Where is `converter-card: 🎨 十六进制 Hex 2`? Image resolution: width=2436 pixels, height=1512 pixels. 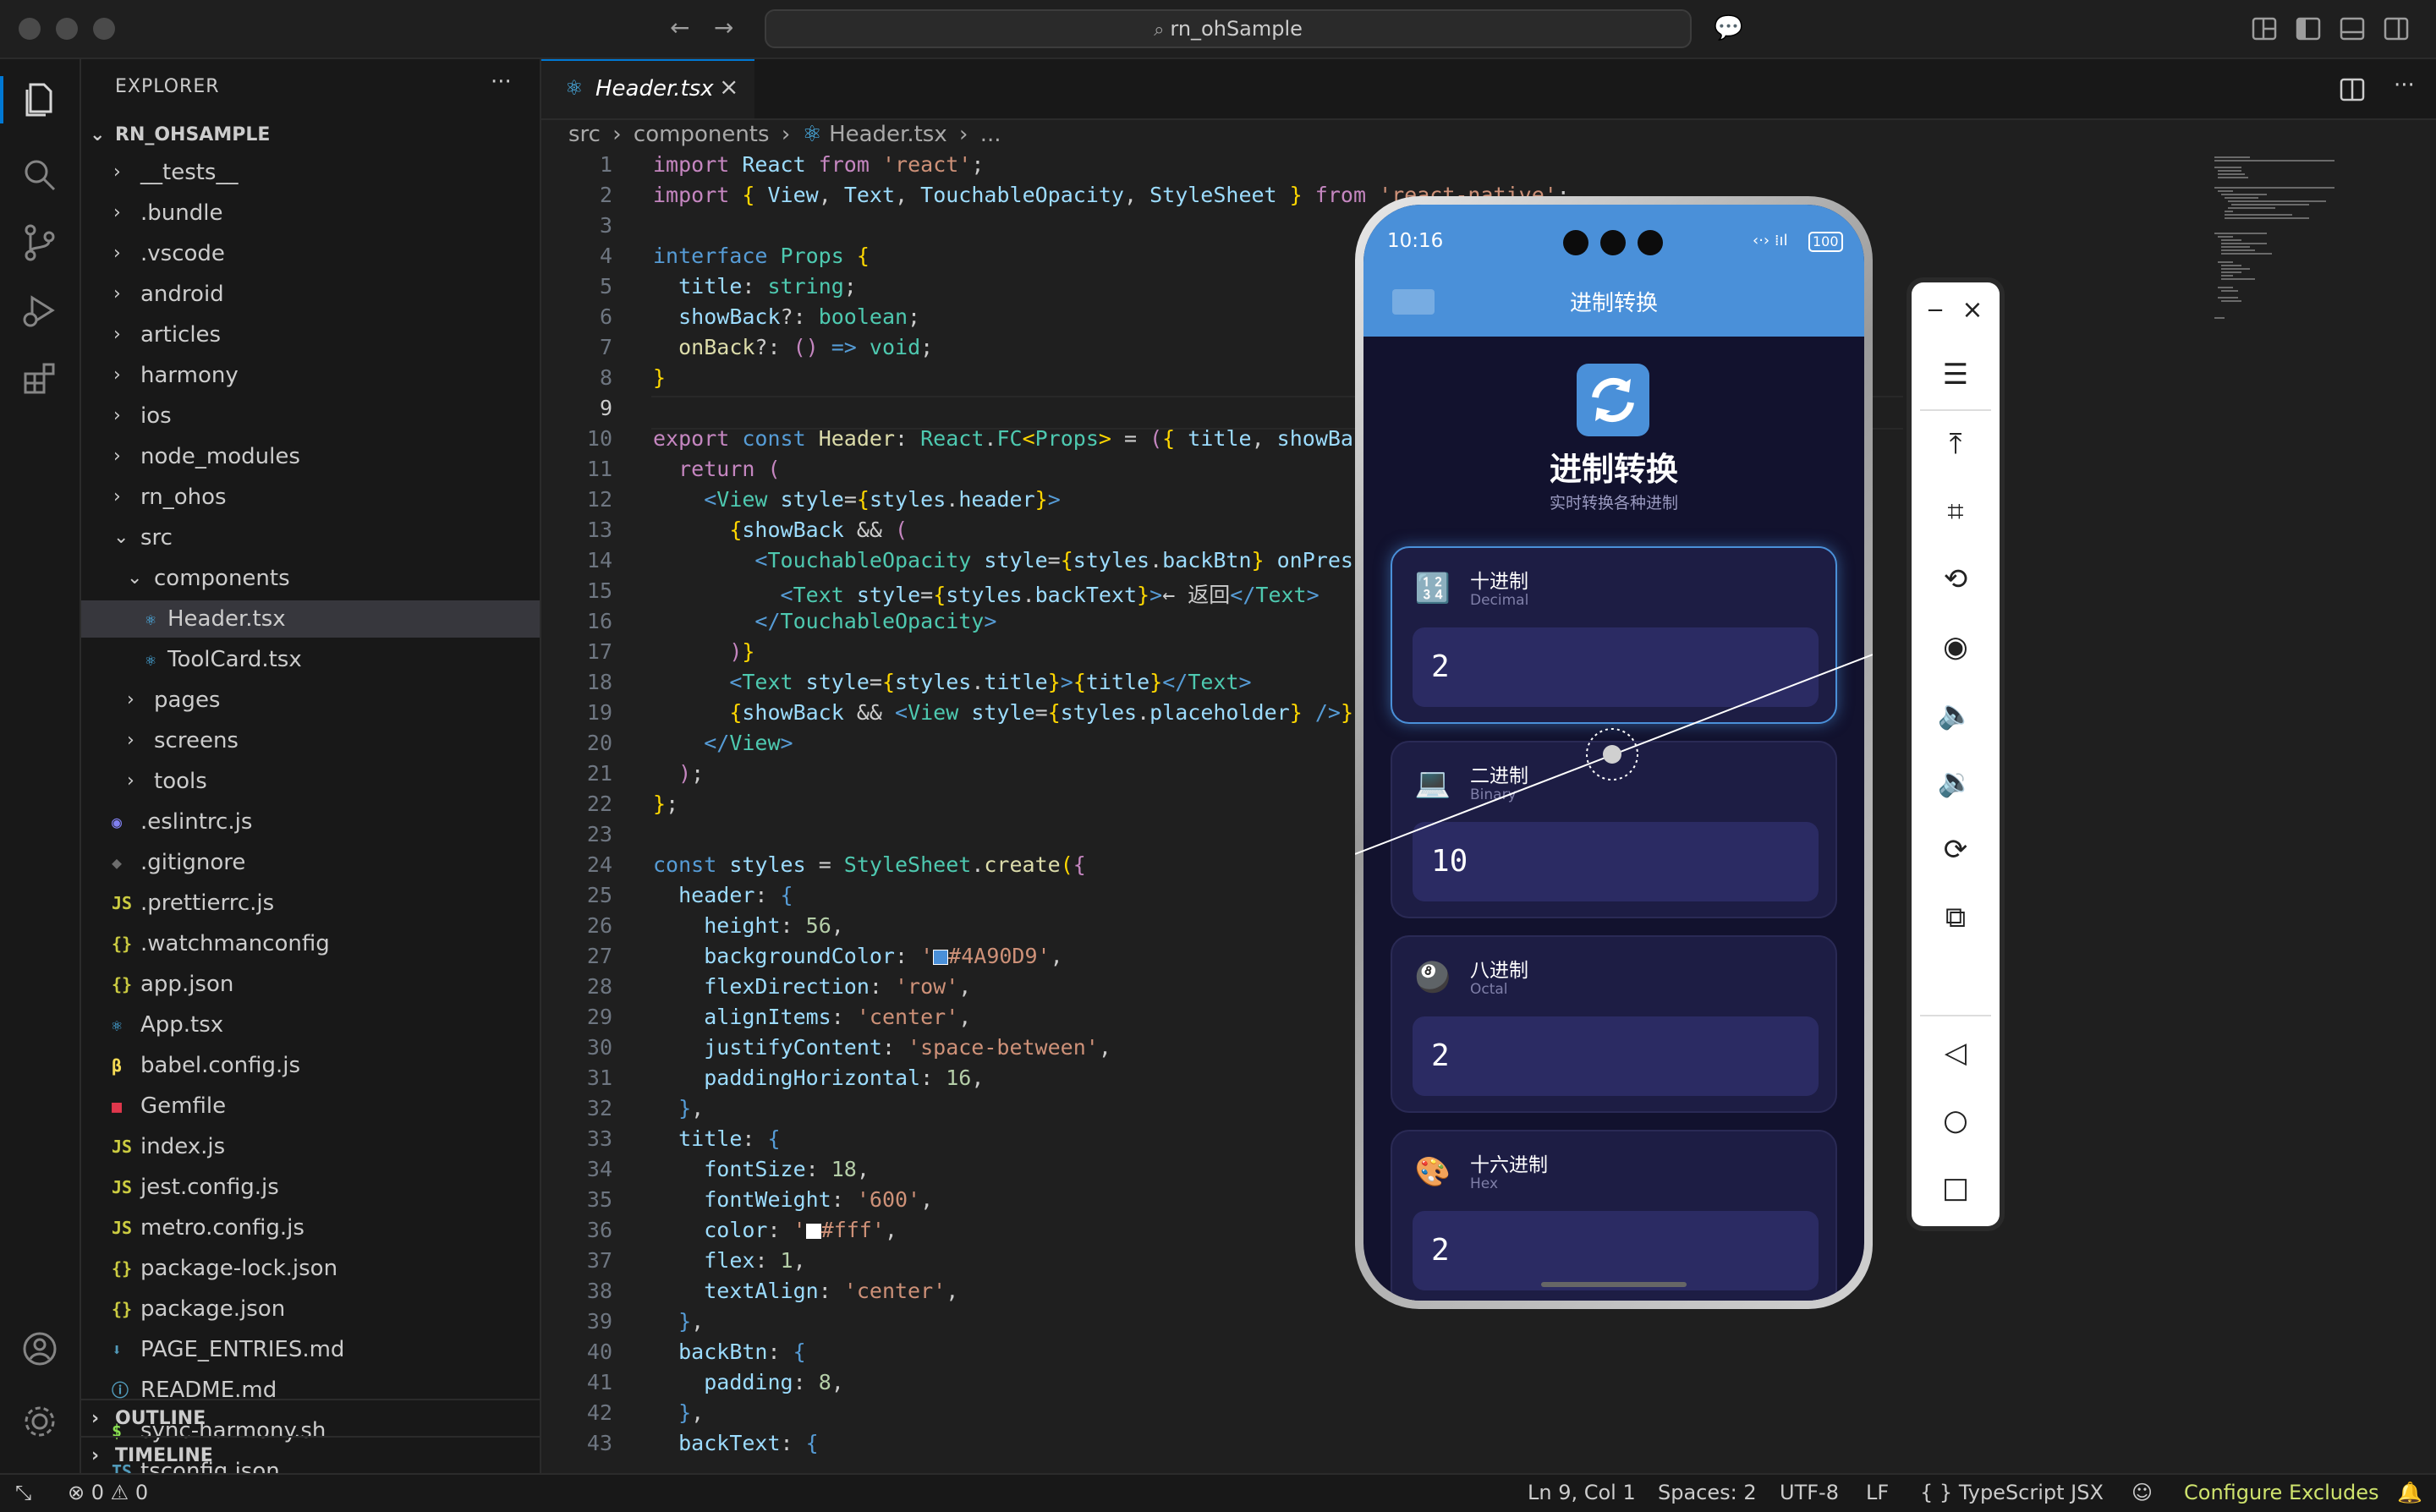 converter-card: 🎨 十六进制 Hex 2 is located at coordinates (1614, 1215).